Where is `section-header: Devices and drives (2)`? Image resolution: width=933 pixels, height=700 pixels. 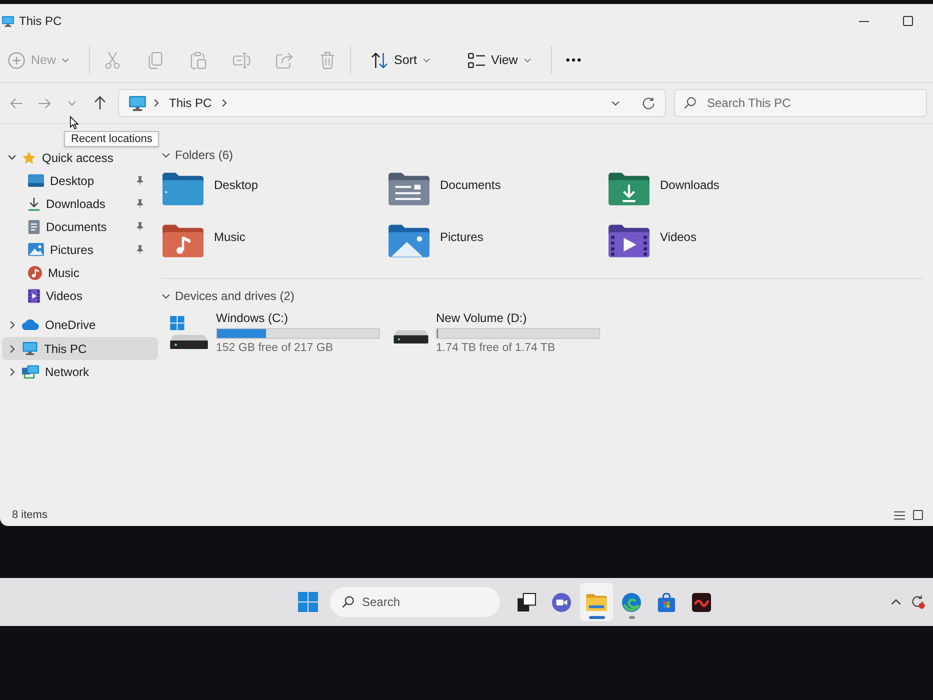 section-header: Devices and drives (2) is located at coordinates (542, 291).